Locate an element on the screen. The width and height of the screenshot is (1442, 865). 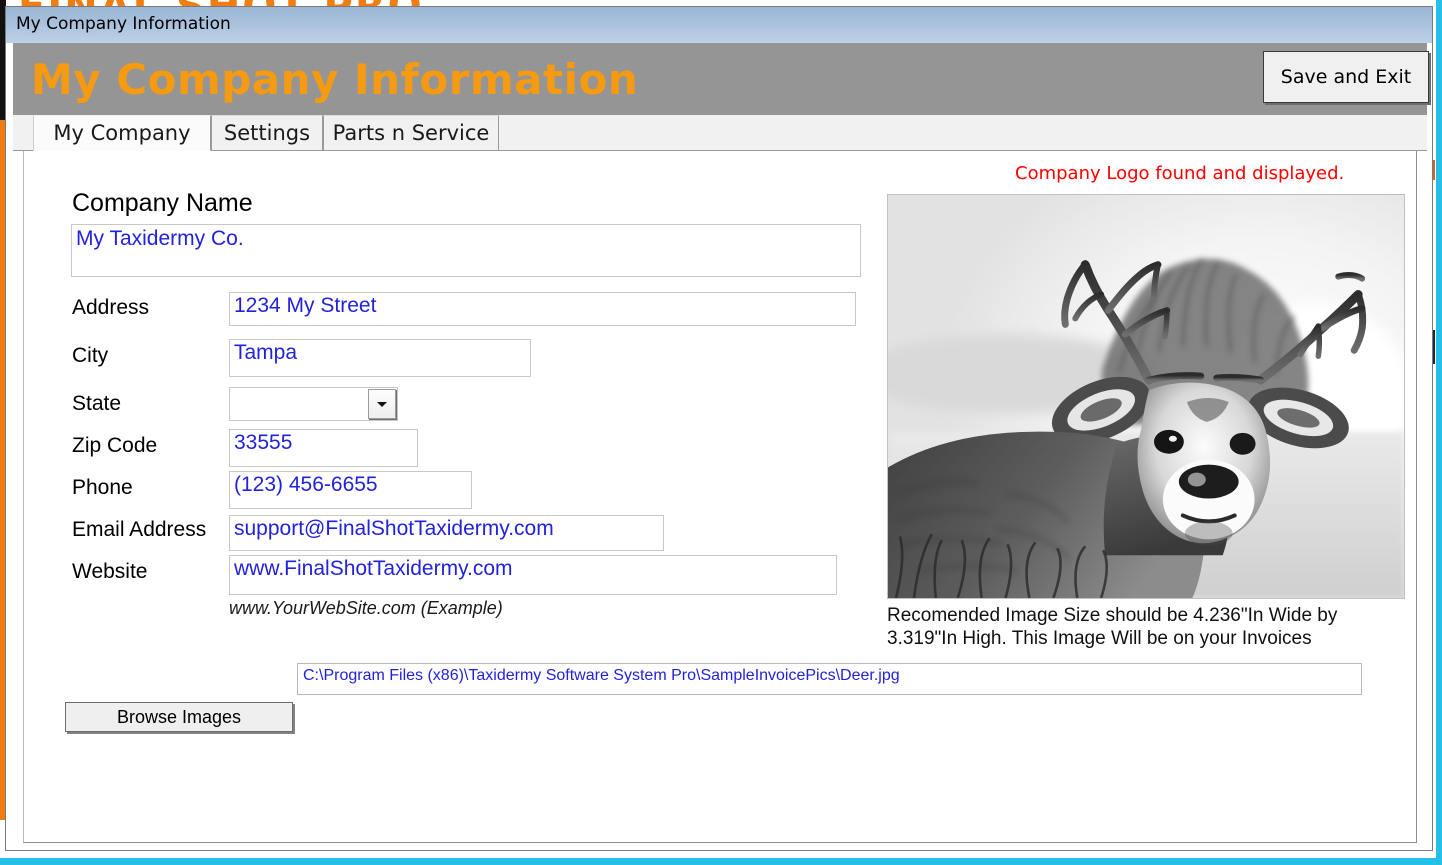
phone-input: (123) 456-6655 is located at coordinates (350, 490).